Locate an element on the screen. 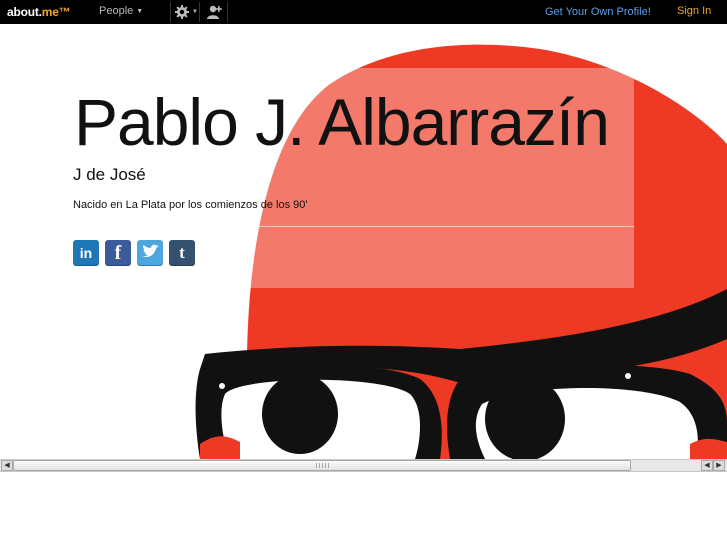 This screenshot has width=727, height=545. get-your-own-profile-link: Get Your Own Profile! is located at coordinates (598, 12).